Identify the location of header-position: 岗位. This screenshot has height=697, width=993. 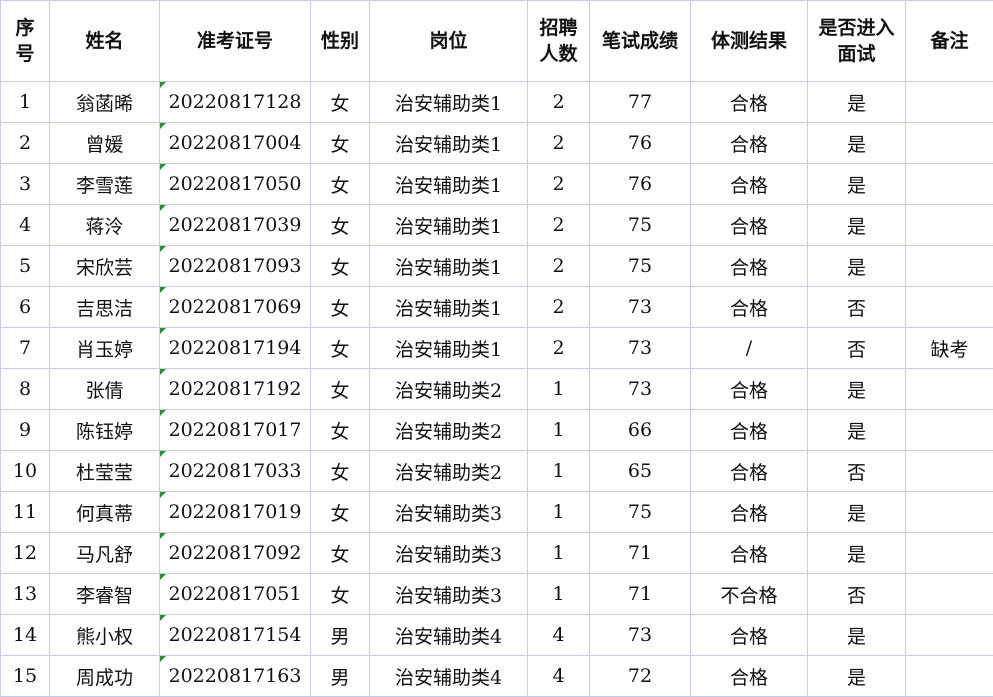
(449, 41).